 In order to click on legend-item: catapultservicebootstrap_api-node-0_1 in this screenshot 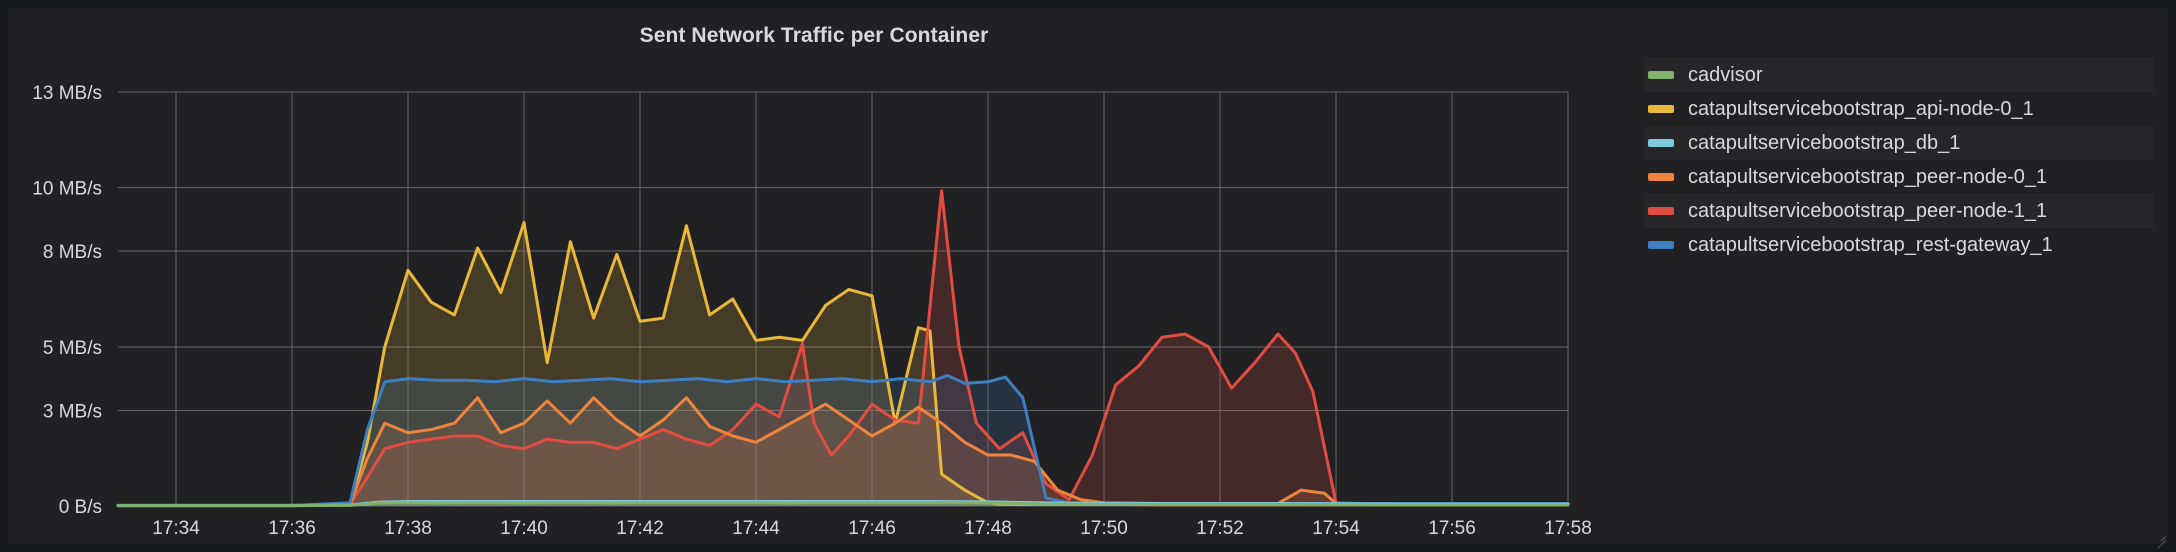, I will do `click(1899, 109)`.